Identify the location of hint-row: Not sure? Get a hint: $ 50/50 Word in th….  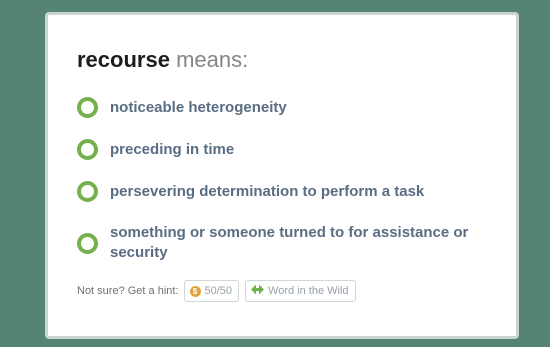
(216, 291).